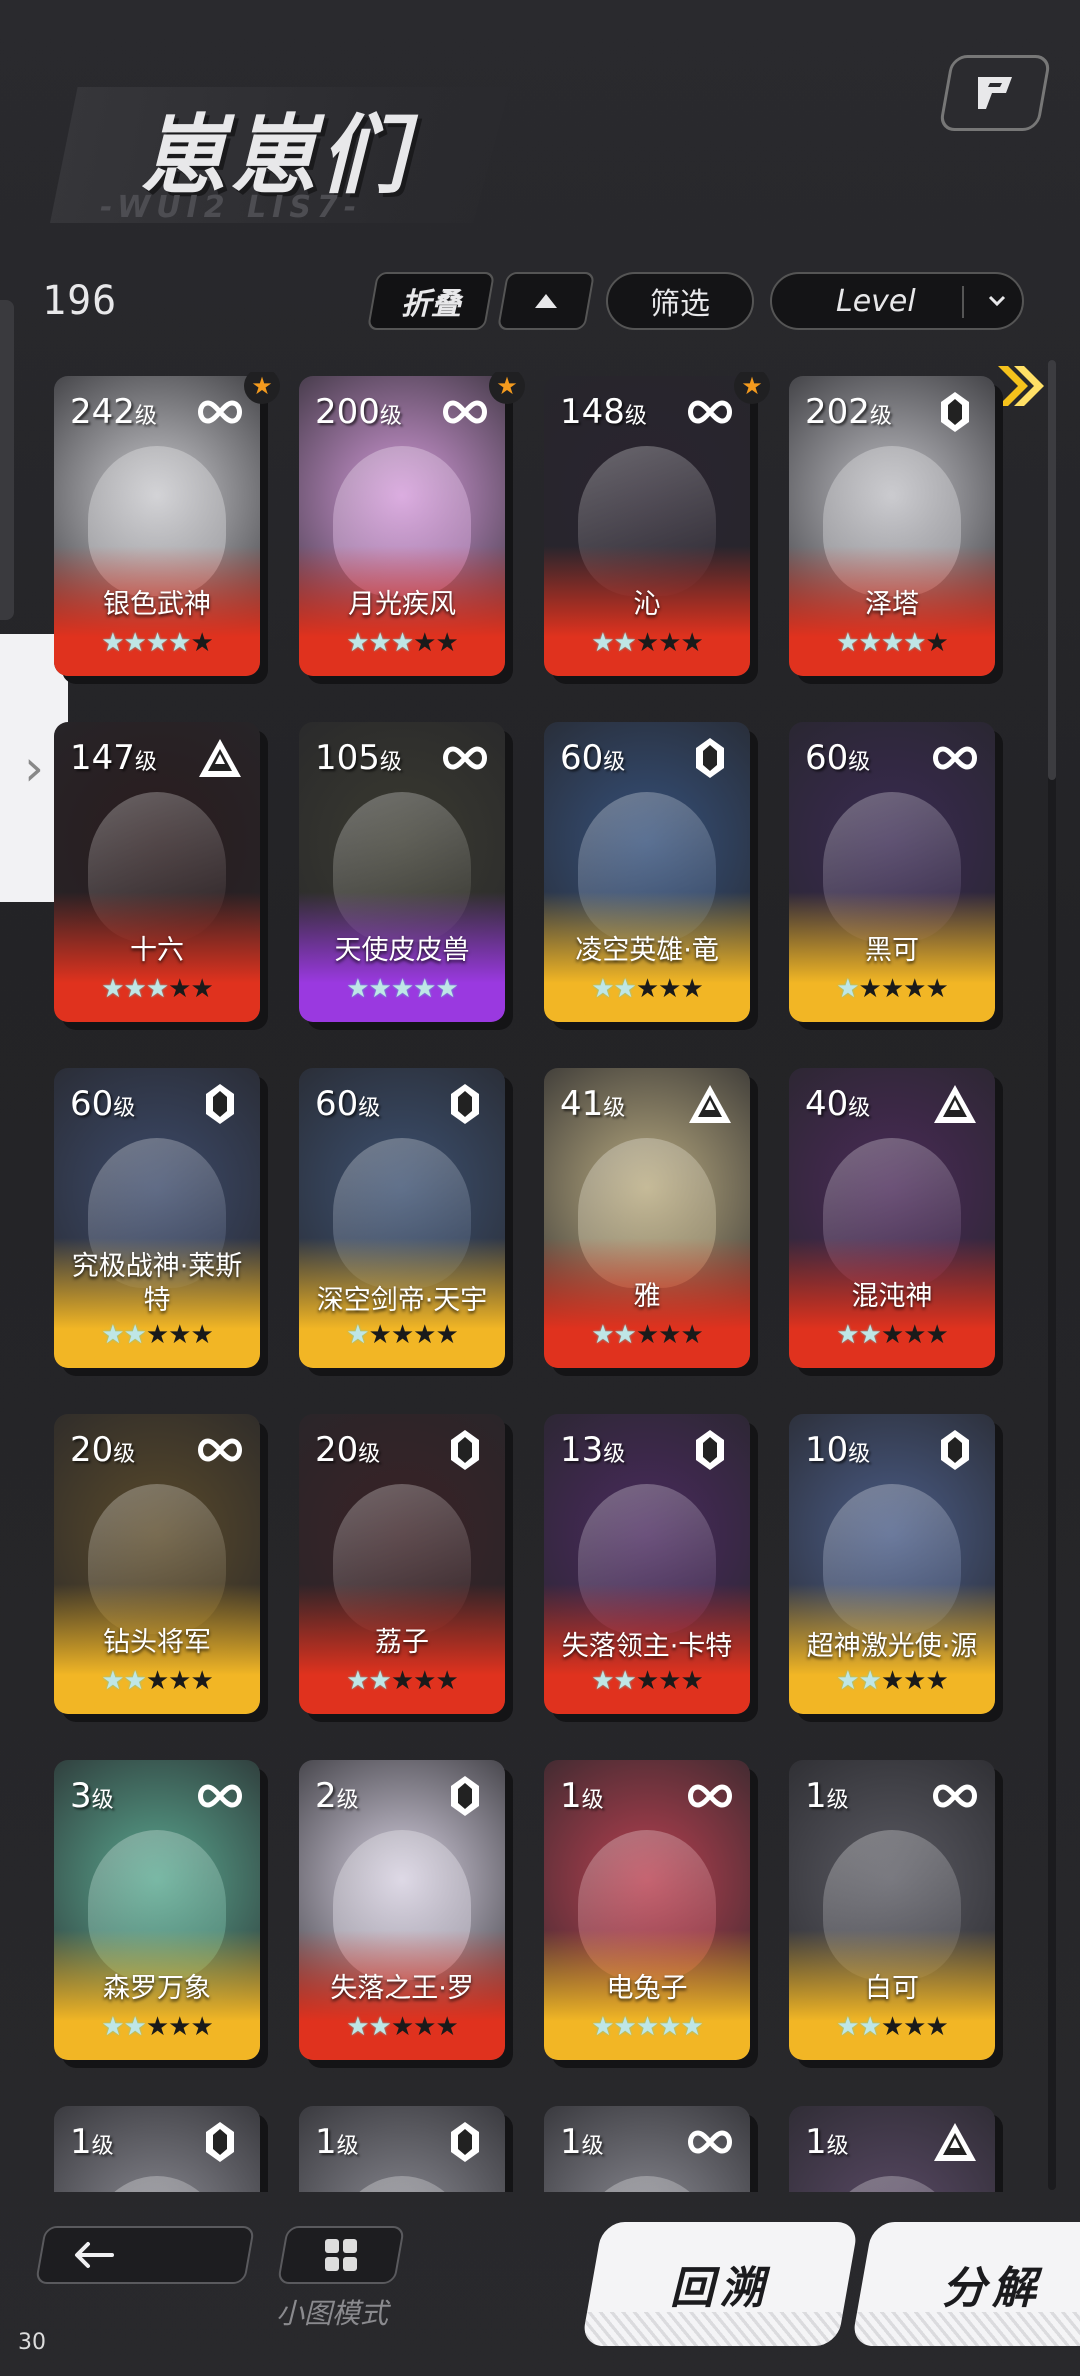 The image size is (1080, 2376). What do you see at coordinates (965, 2284) in the screenshot?
I see `decompose-button: 分解` at bounding box center [965, 2284].